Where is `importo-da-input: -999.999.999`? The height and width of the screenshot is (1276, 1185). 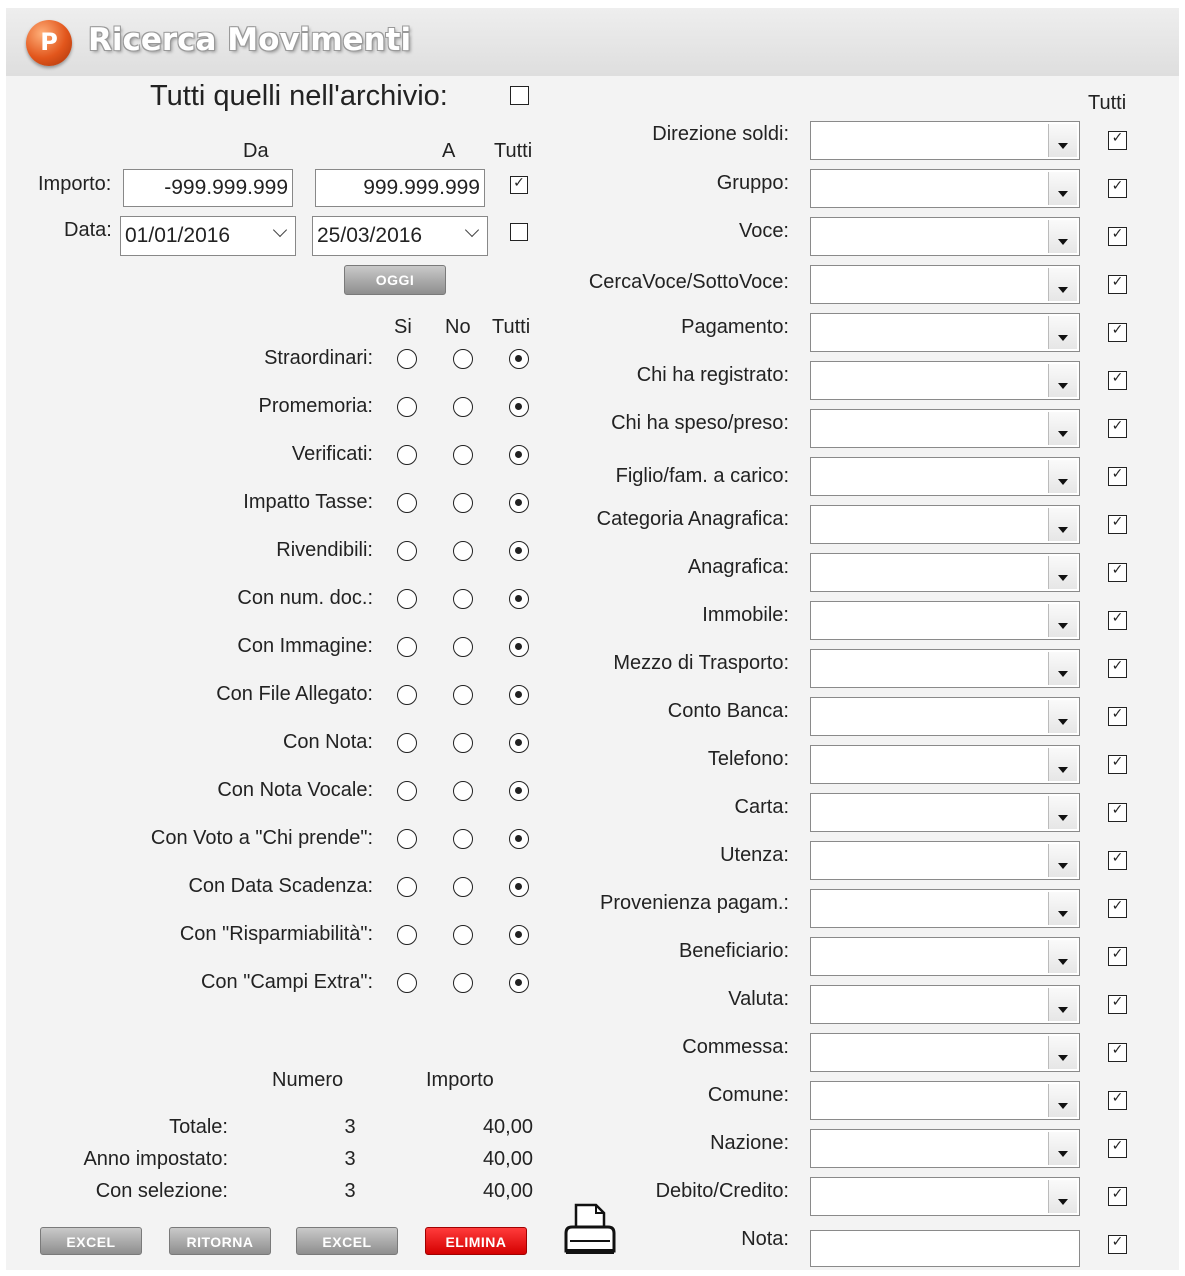 importo-da-input: -999.999.999 is located at coordinates (208, 188).